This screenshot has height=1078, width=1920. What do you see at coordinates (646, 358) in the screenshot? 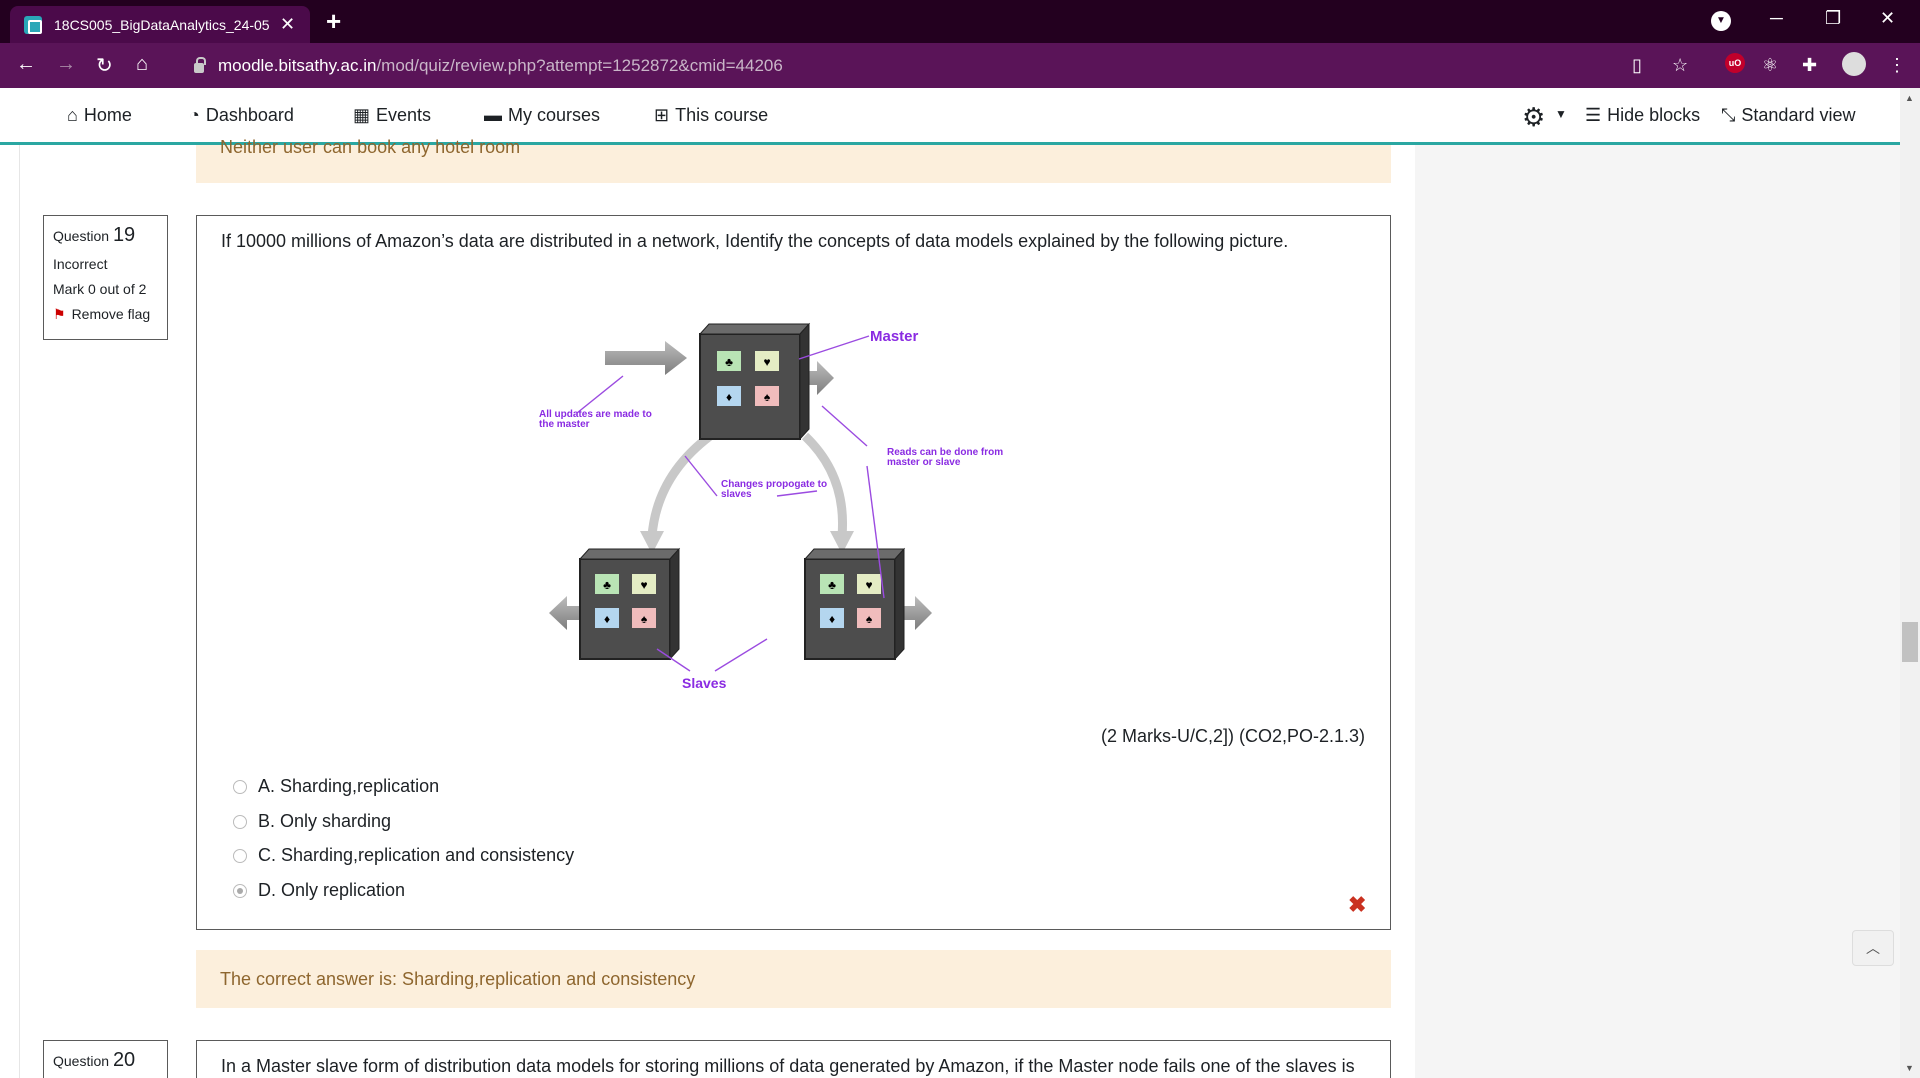
I see `update-arrow` at bounding box center [646, 358].